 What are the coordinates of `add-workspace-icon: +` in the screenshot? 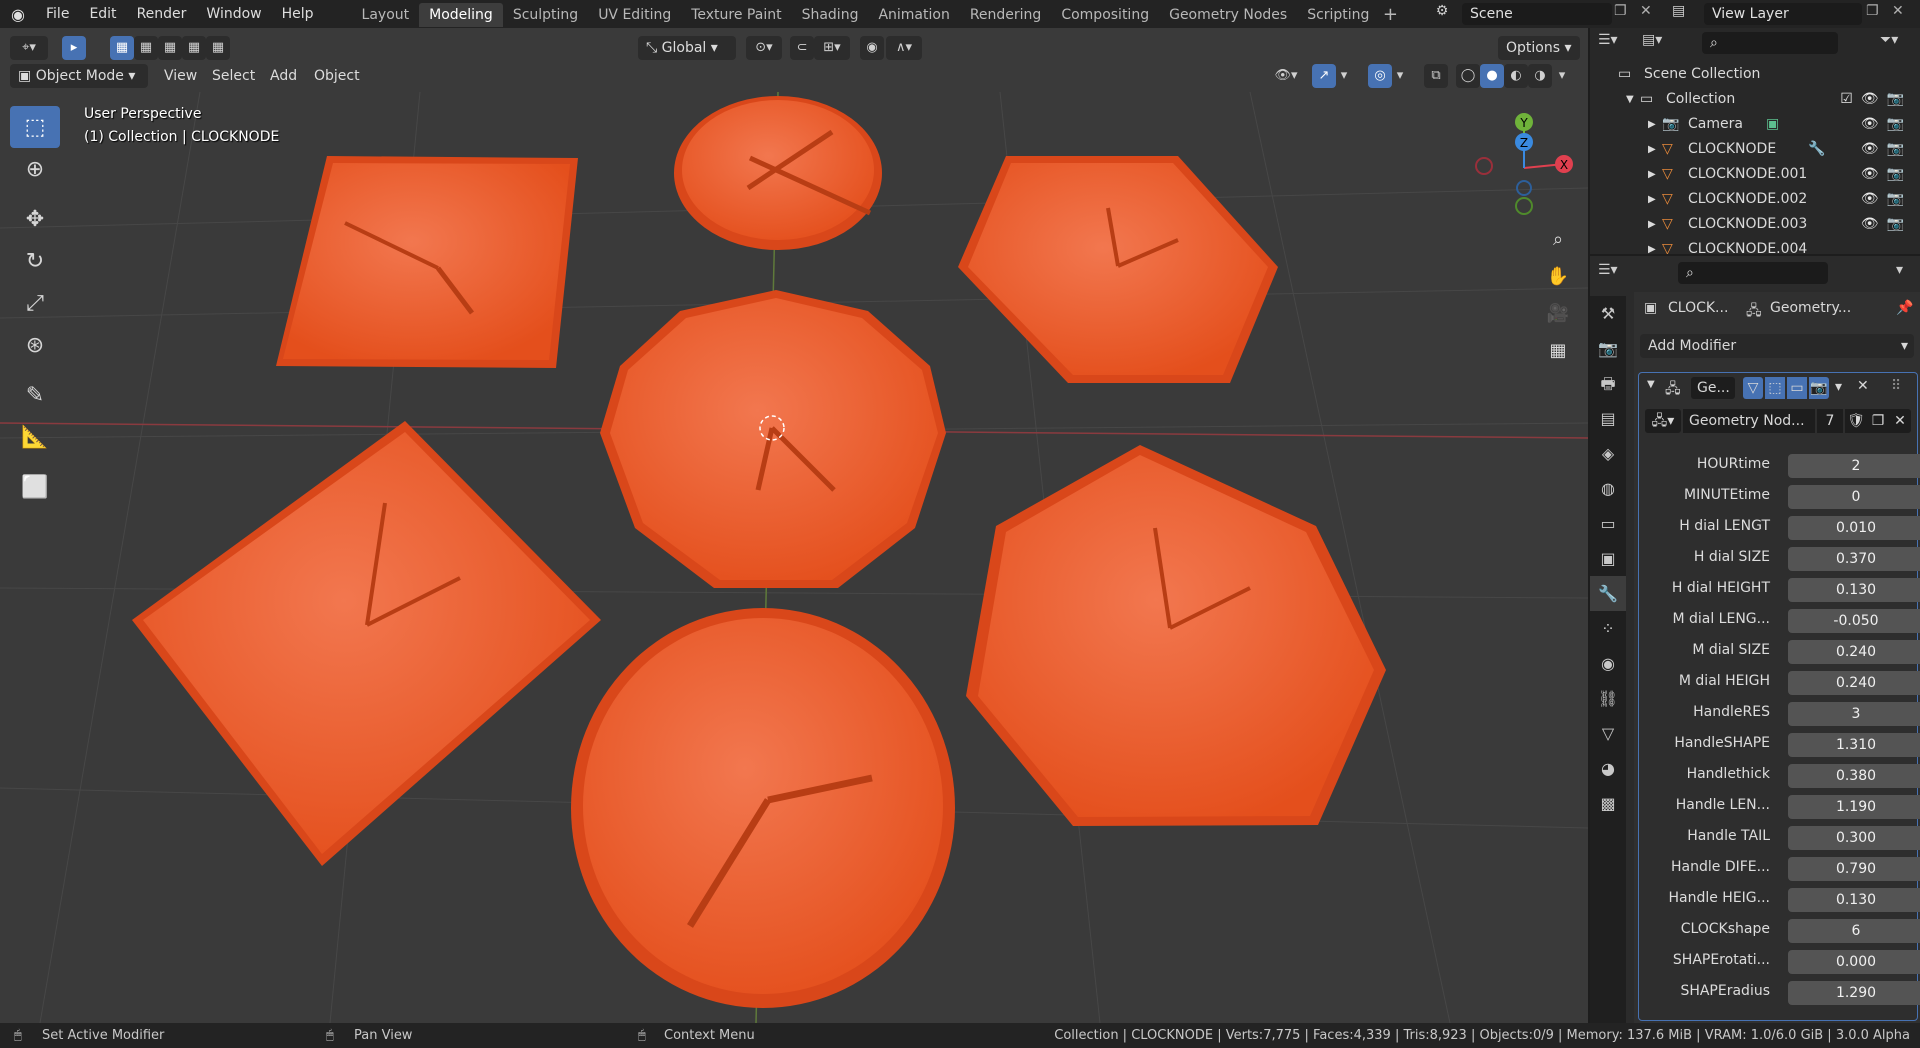 It's located at (1390, 14).